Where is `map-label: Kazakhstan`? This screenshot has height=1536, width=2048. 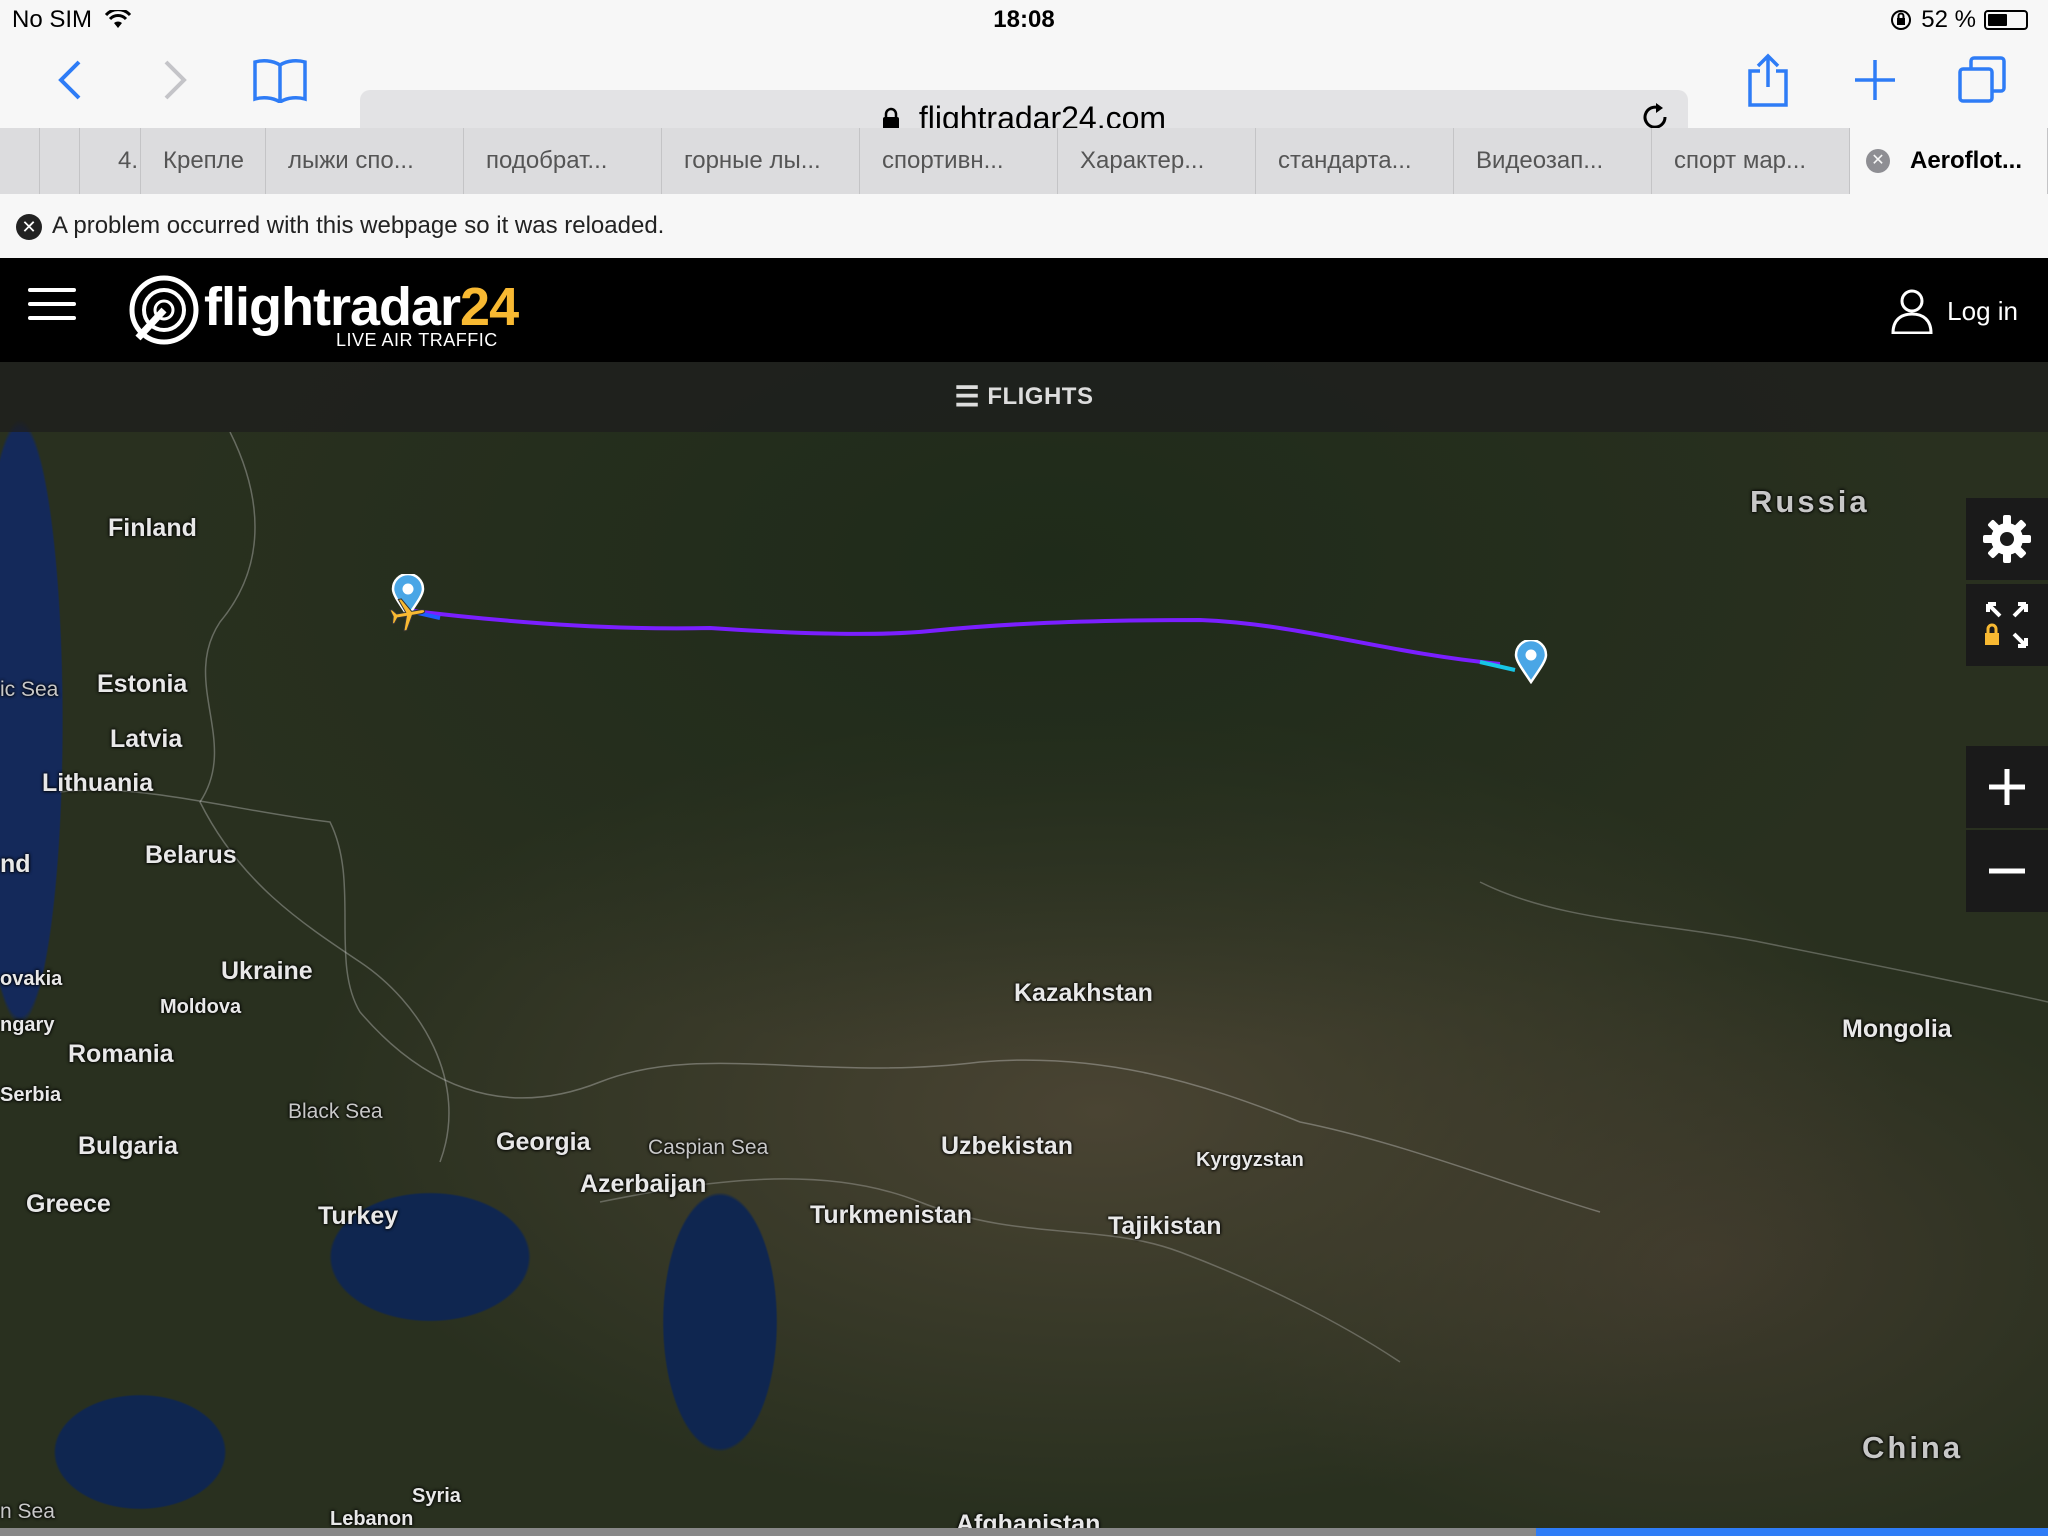
map-label: Kazakhstan is located at coordinates (1083, 993).